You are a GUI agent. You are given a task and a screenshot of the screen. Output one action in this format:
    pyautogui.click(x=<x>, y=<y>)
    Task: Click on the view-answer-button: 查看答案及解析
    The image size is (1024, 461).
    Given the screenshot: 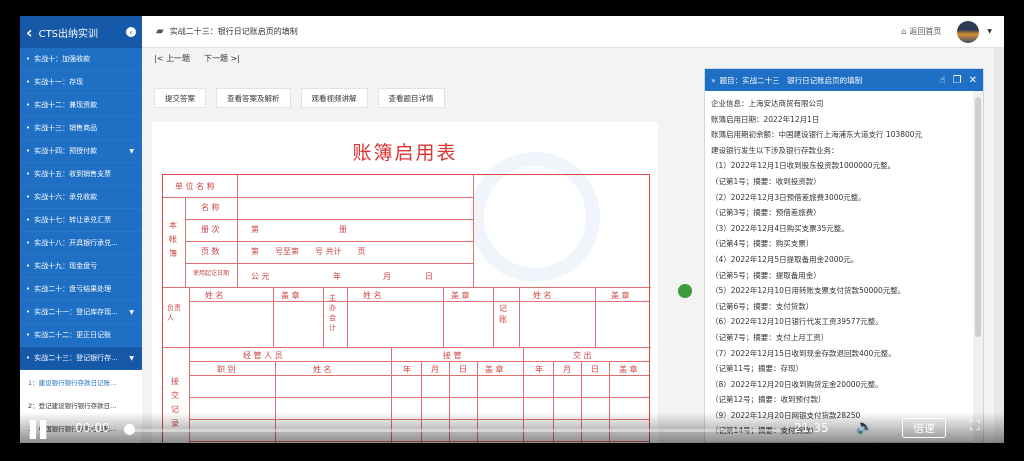 What is the action you would take?
    pyautogui.click(x=253, y=98)
    